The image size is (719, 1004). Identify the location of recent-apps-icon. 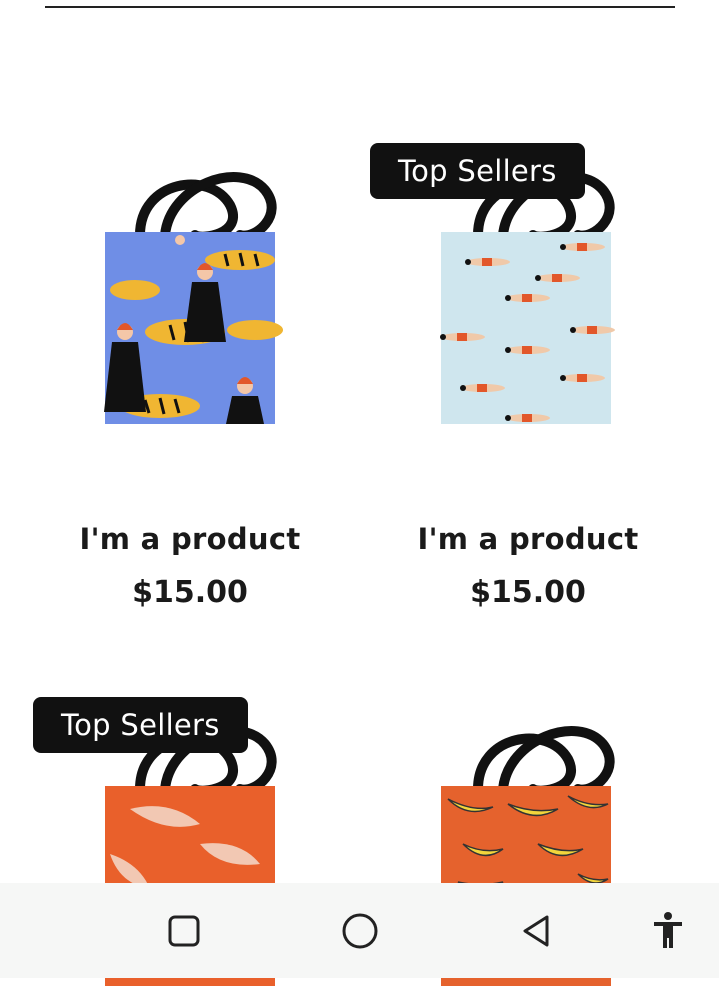
(184, 931).